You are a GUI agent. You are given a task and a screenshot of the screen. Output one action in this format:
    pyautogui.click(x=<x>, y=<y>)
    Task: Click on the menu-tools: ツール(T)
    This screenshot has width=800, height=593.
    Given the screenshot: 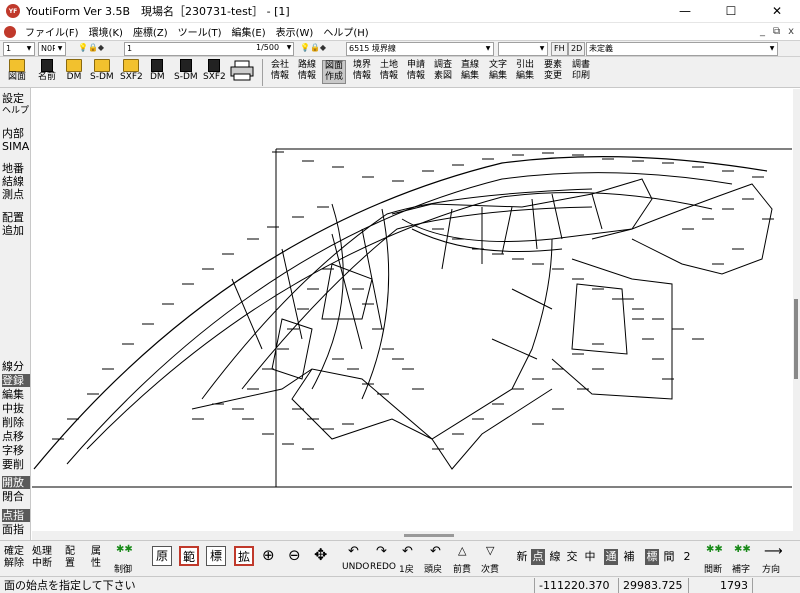 What is the action you would take?
    pyautogui.click(x=200, y=31)
    